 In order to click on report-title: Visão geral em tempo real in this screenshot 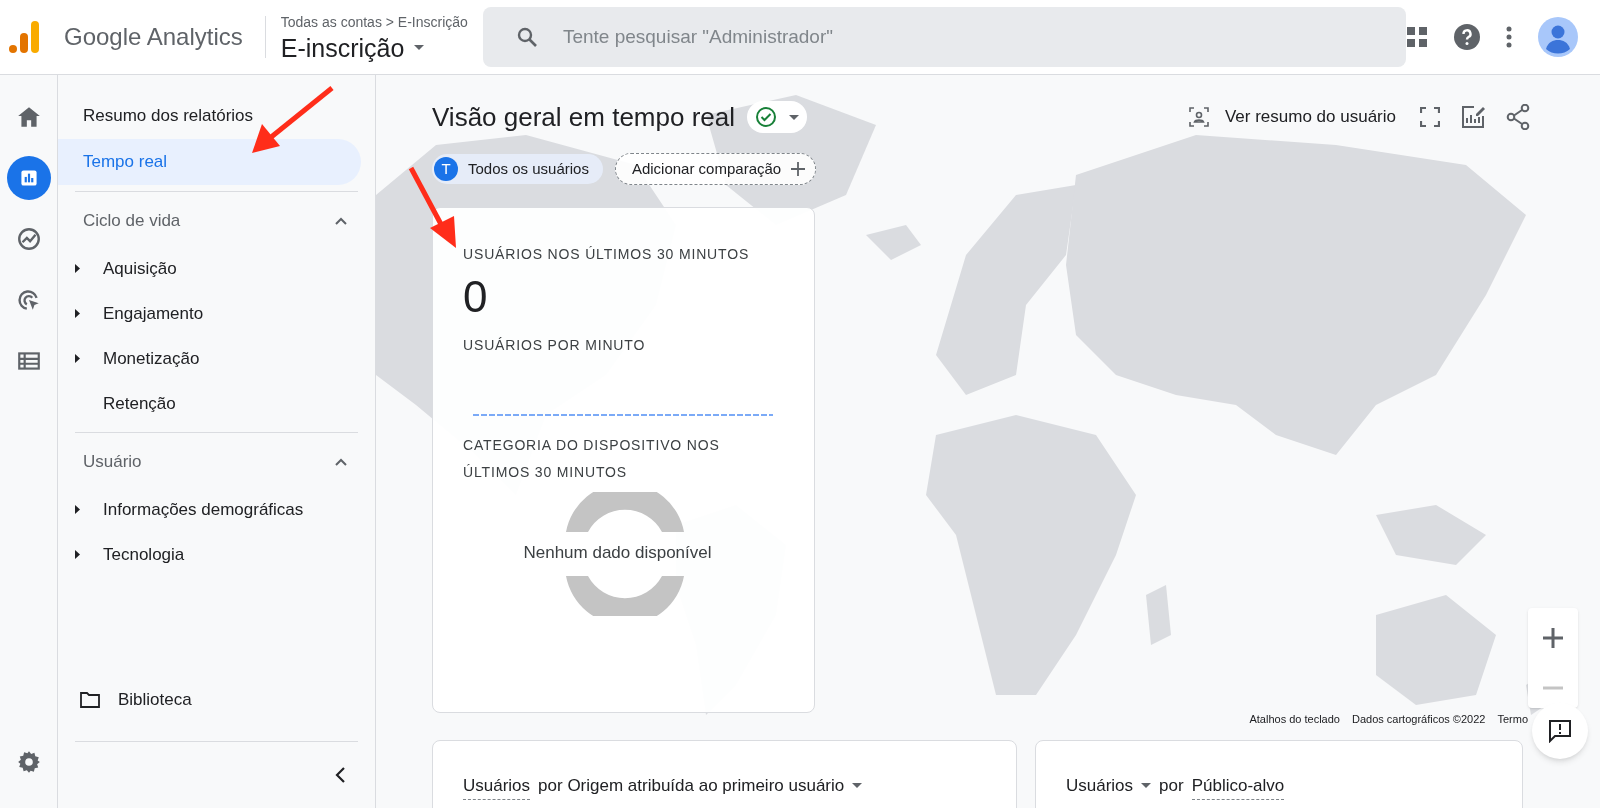, I will do `click(583, 117)`.